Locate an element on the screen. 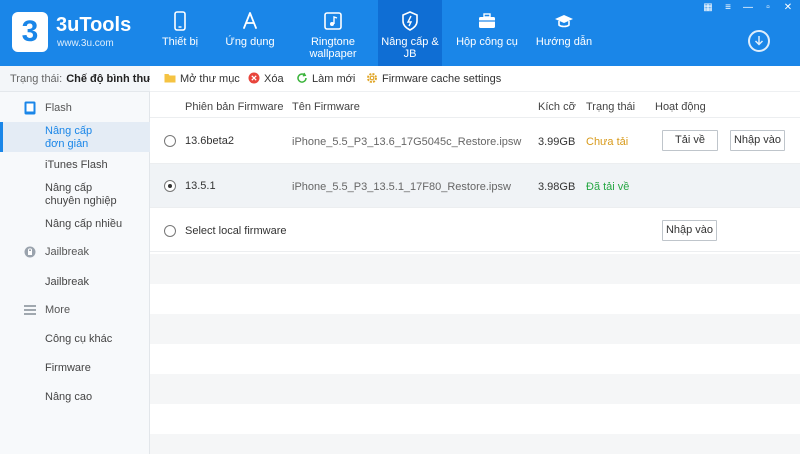 This screenshot has width=800, height=454. nav-ung-dung: Ứng dụng is located at coordinates (250, 33).